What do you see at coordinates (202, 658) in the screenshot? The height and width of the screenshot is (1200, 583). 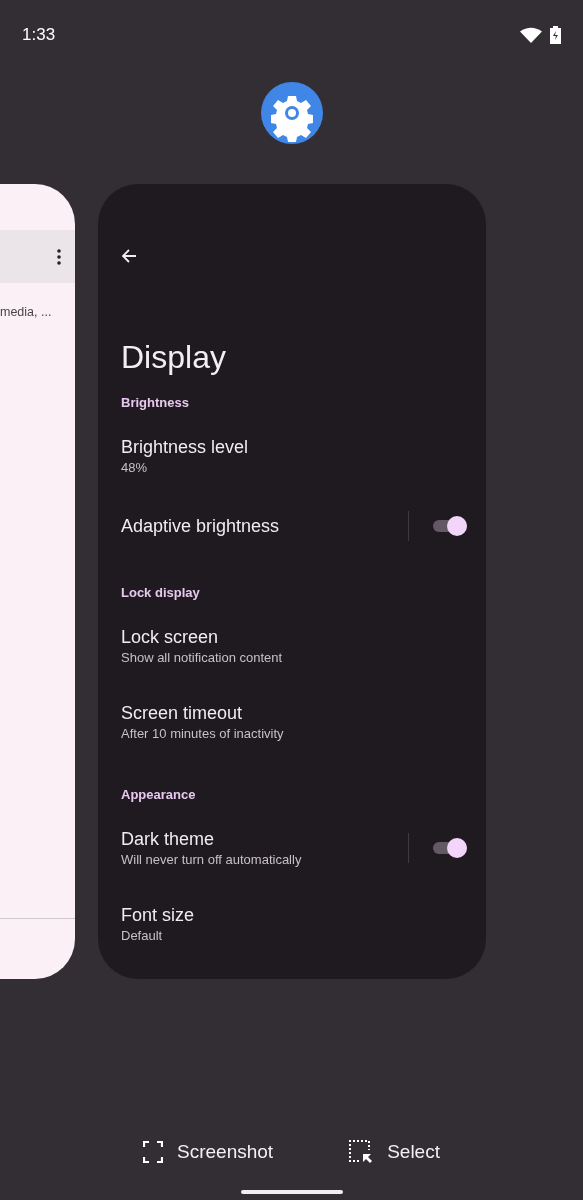 I see `setting-summary: Show all notification content` at bounding box center [202, 658].